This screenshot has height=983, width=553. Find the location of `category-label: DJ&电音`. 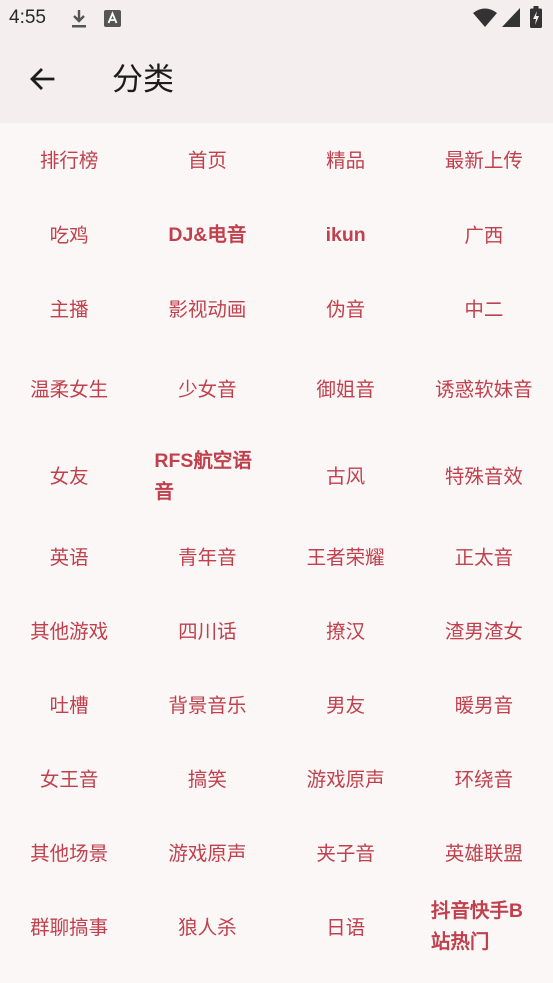

category-label: DJ&电音 is located at coordinates (207, 234).